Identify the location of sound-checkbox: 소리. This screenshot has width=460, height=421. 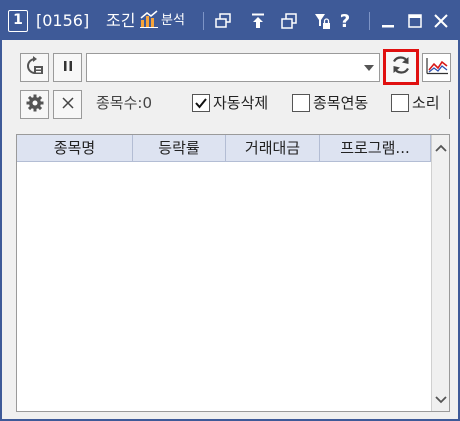
(415, 103).